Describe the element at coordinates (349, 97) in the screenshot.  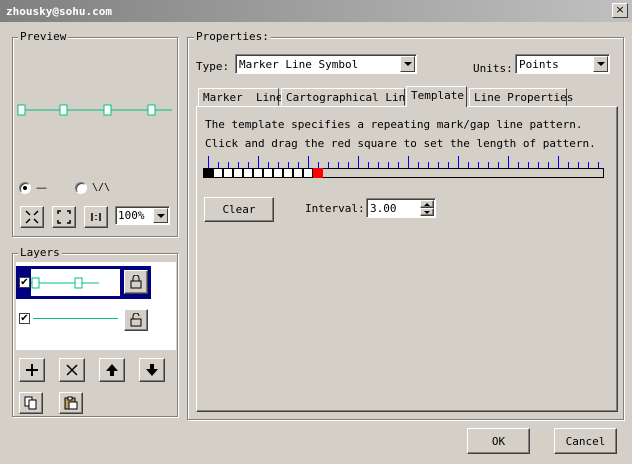
I see `tab-label: Cartographical Line` at that location.